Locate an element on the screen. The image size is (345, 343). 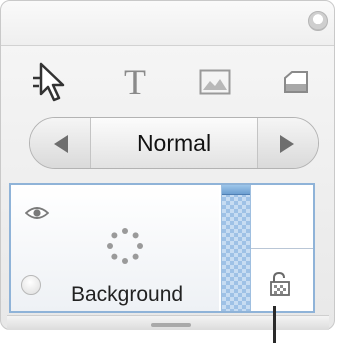
pointer-tool-button is located at coordinates (51, 82).